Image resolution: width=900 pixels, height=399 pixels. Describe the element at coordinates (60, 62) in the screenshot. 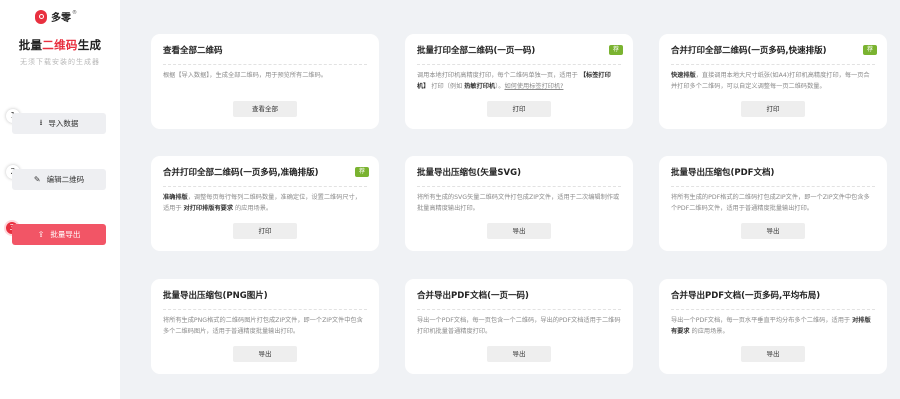

I see `app-subtitle: 无须下载安装的生成器` at that location.